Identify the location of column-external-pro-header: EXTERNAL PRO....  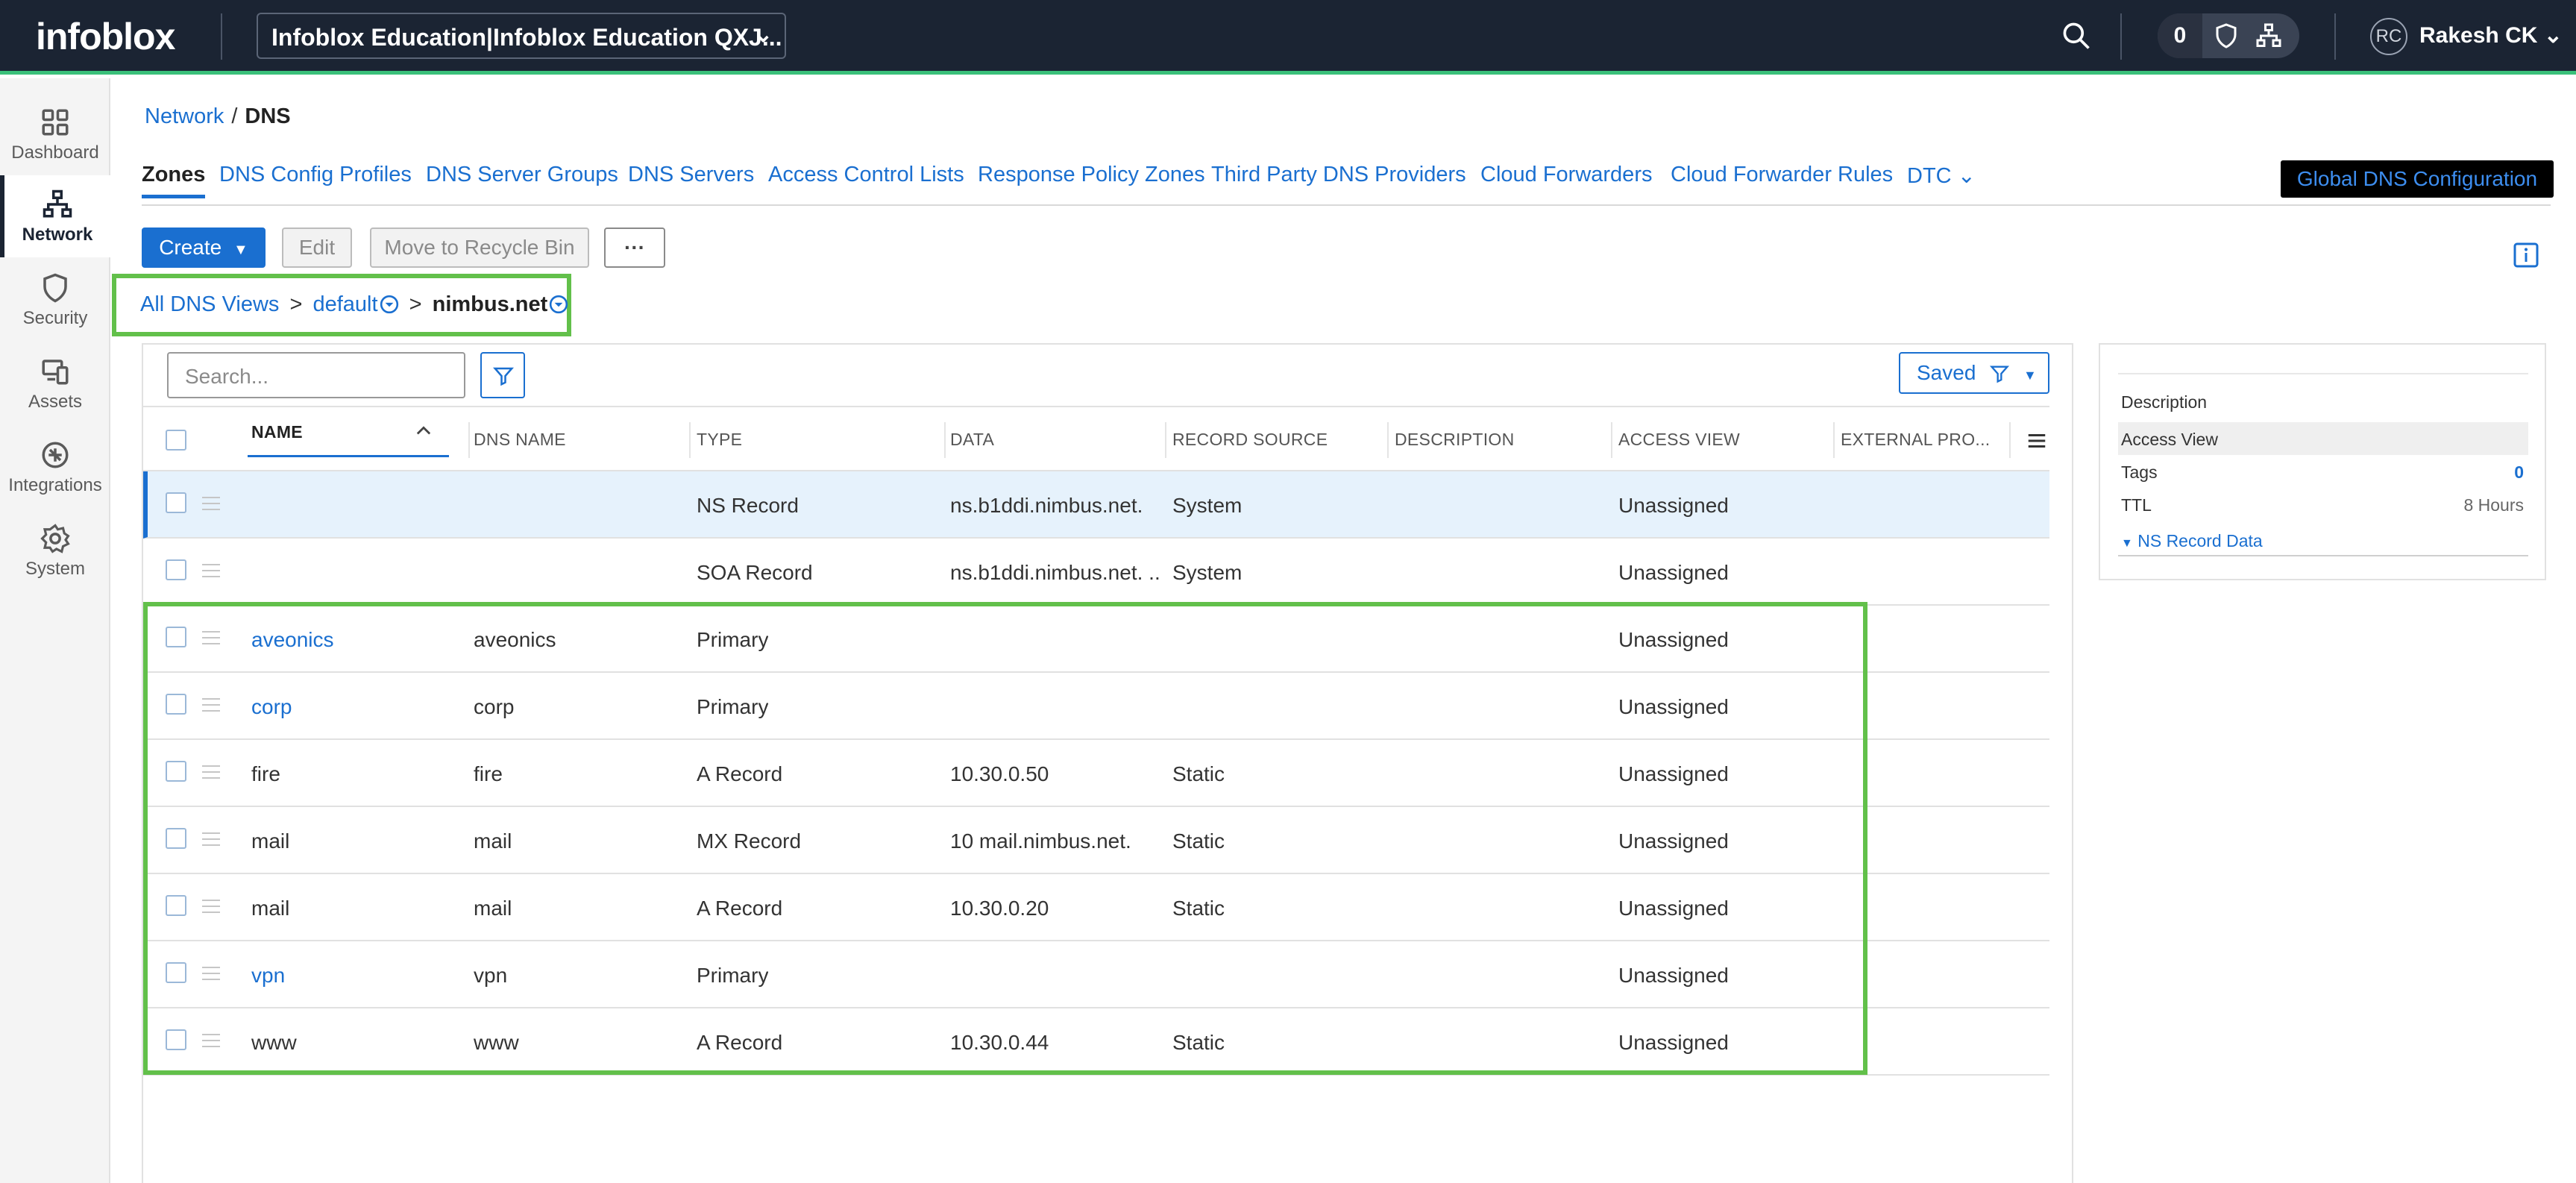
(1916, 440).